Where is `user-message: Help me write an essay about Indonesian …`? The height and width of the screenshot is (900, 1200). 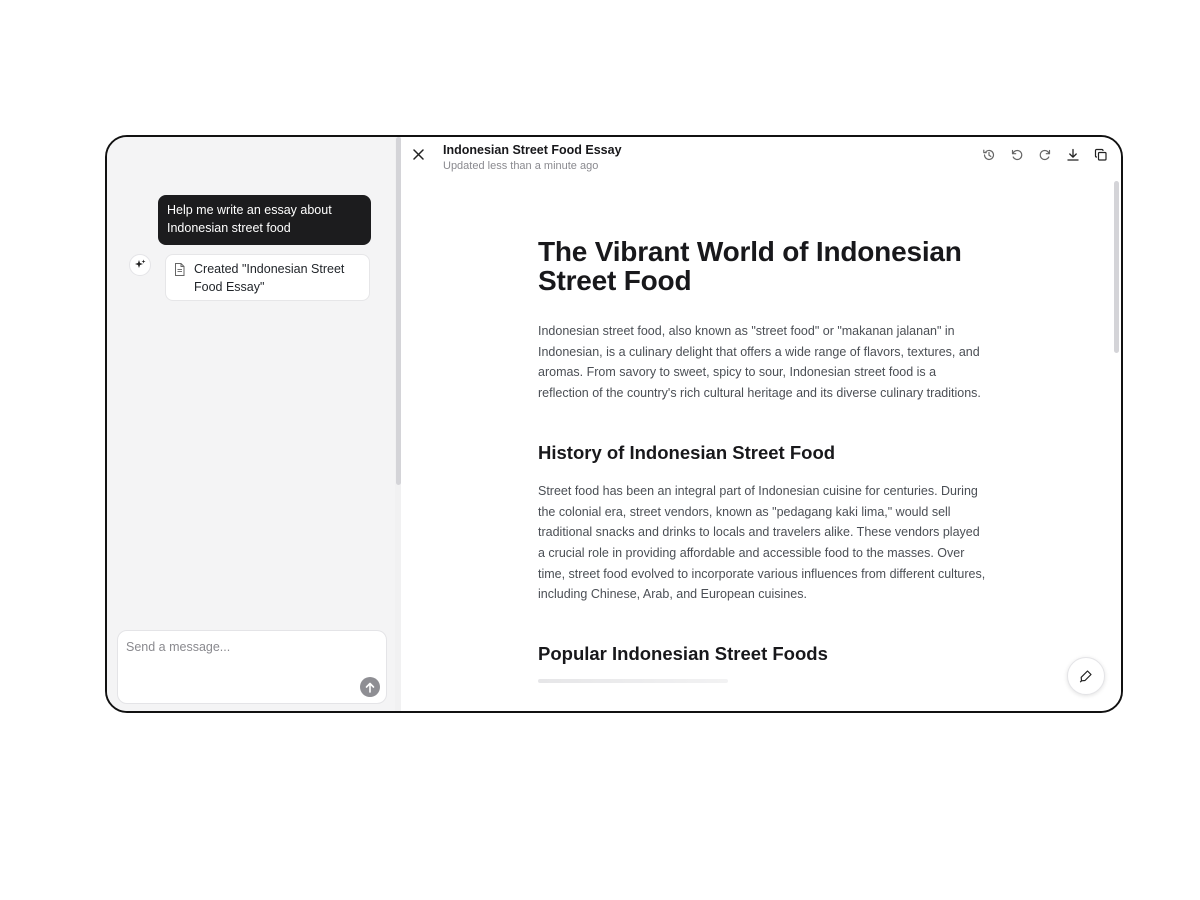
user-message: Help me write an essay about Indonesian … is located at coordinates (264, 220).